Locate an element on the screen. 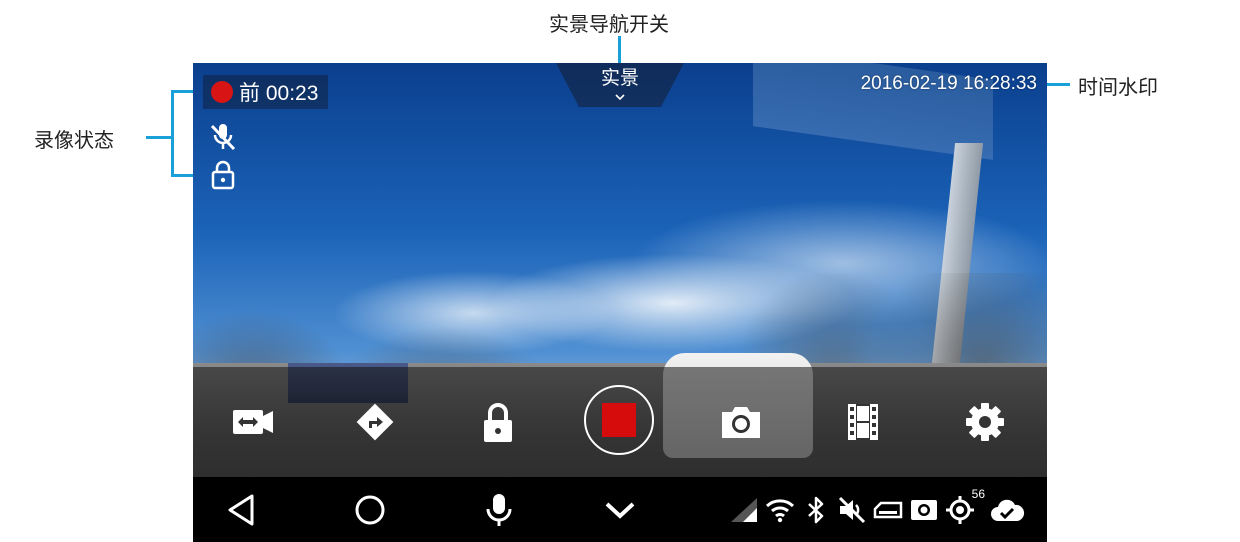 This screenshot has width=1240, height=542. stop-icon is located at coordinates (619, 420).